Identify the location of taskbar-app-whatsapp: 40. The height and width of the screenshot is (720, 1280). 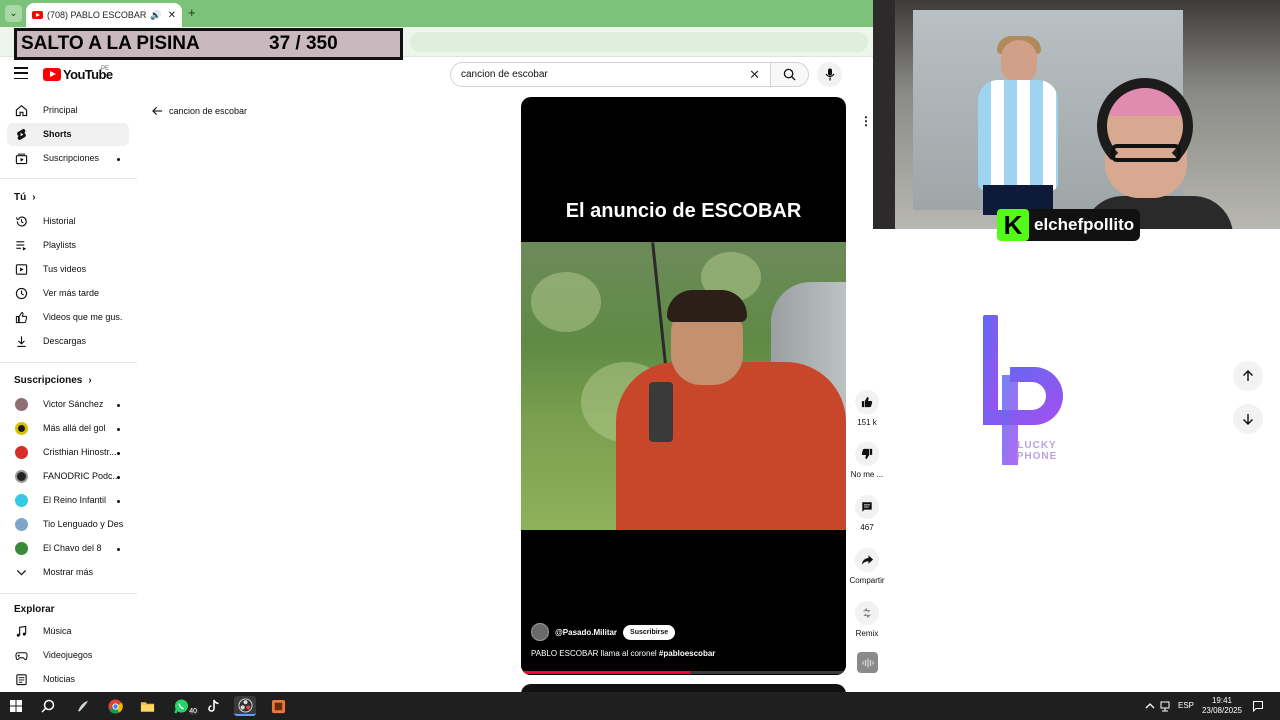
(184, 706).